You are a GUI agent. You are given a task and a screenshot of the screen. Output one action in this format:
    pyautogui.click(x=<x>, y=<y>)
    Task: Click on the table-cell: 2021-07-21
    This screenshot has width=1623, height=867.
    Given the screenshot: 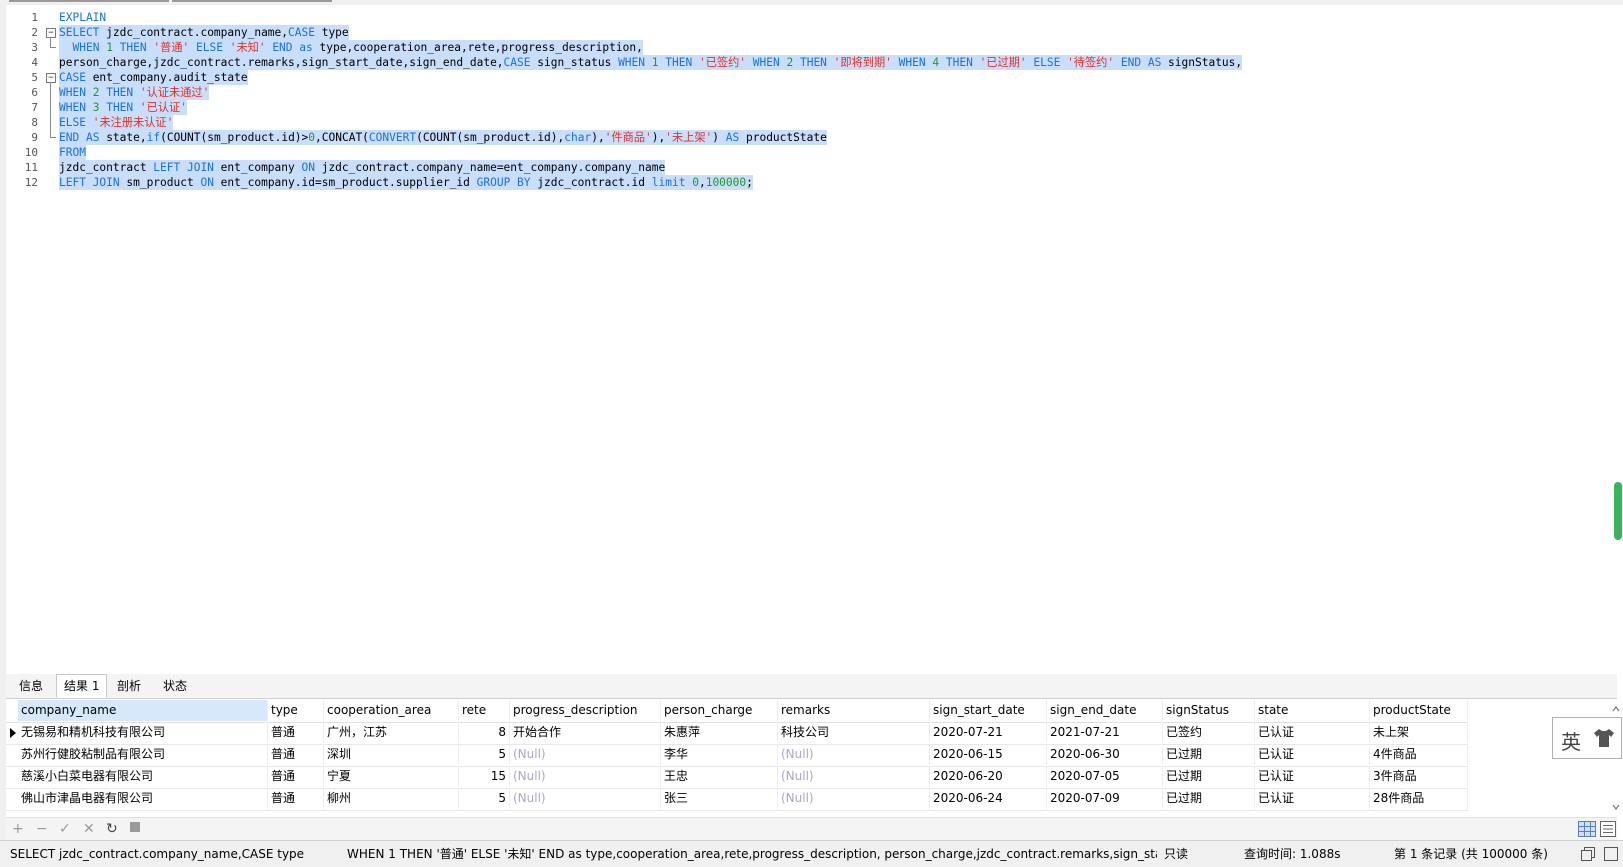 What is the action you would take?
    pyautogui.click(x=1105, y=732)
    